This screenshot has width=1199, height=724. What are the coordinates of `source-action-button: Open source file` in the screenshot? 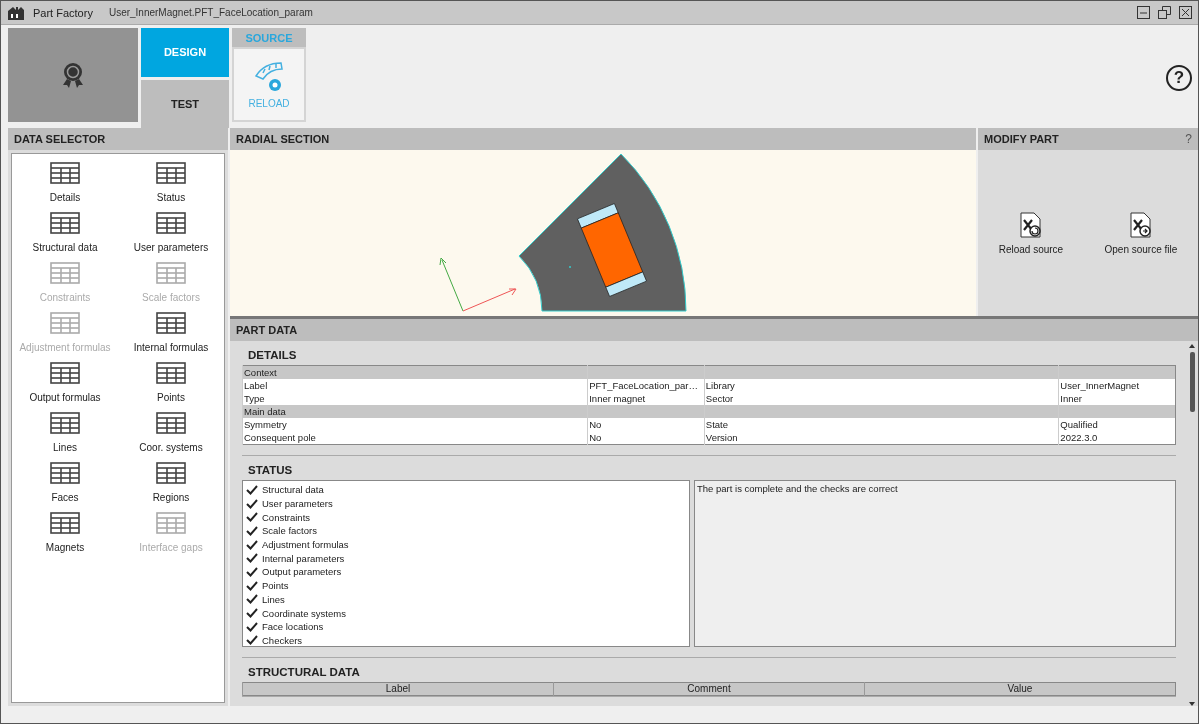 It's located at (1141, 233).